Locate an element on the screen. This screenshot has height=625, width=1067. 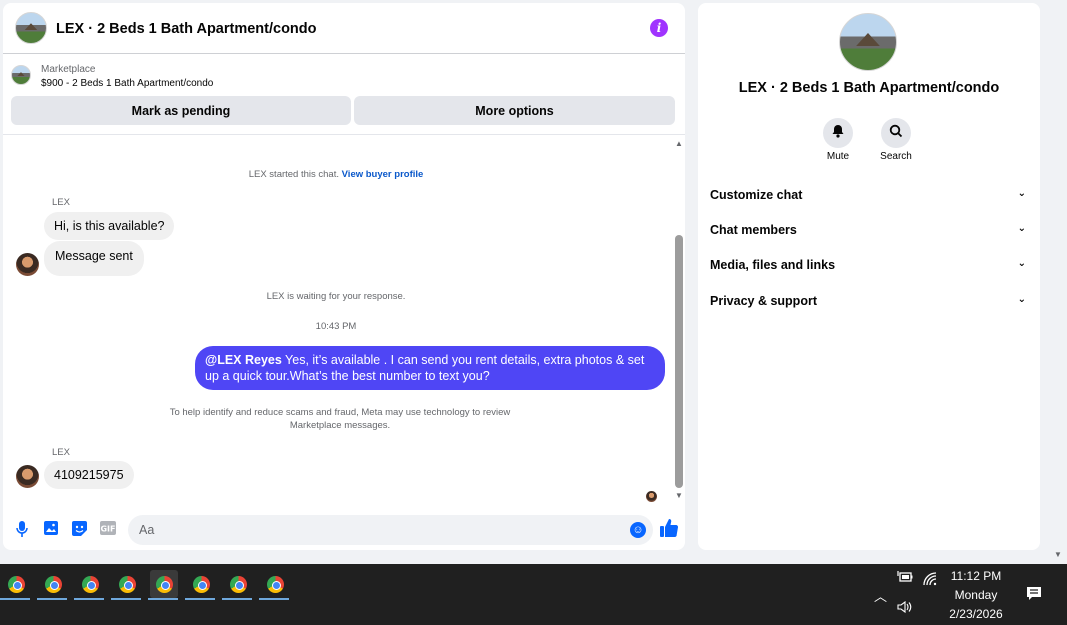
more-options-button: More options is located at coordinates (514, 110).